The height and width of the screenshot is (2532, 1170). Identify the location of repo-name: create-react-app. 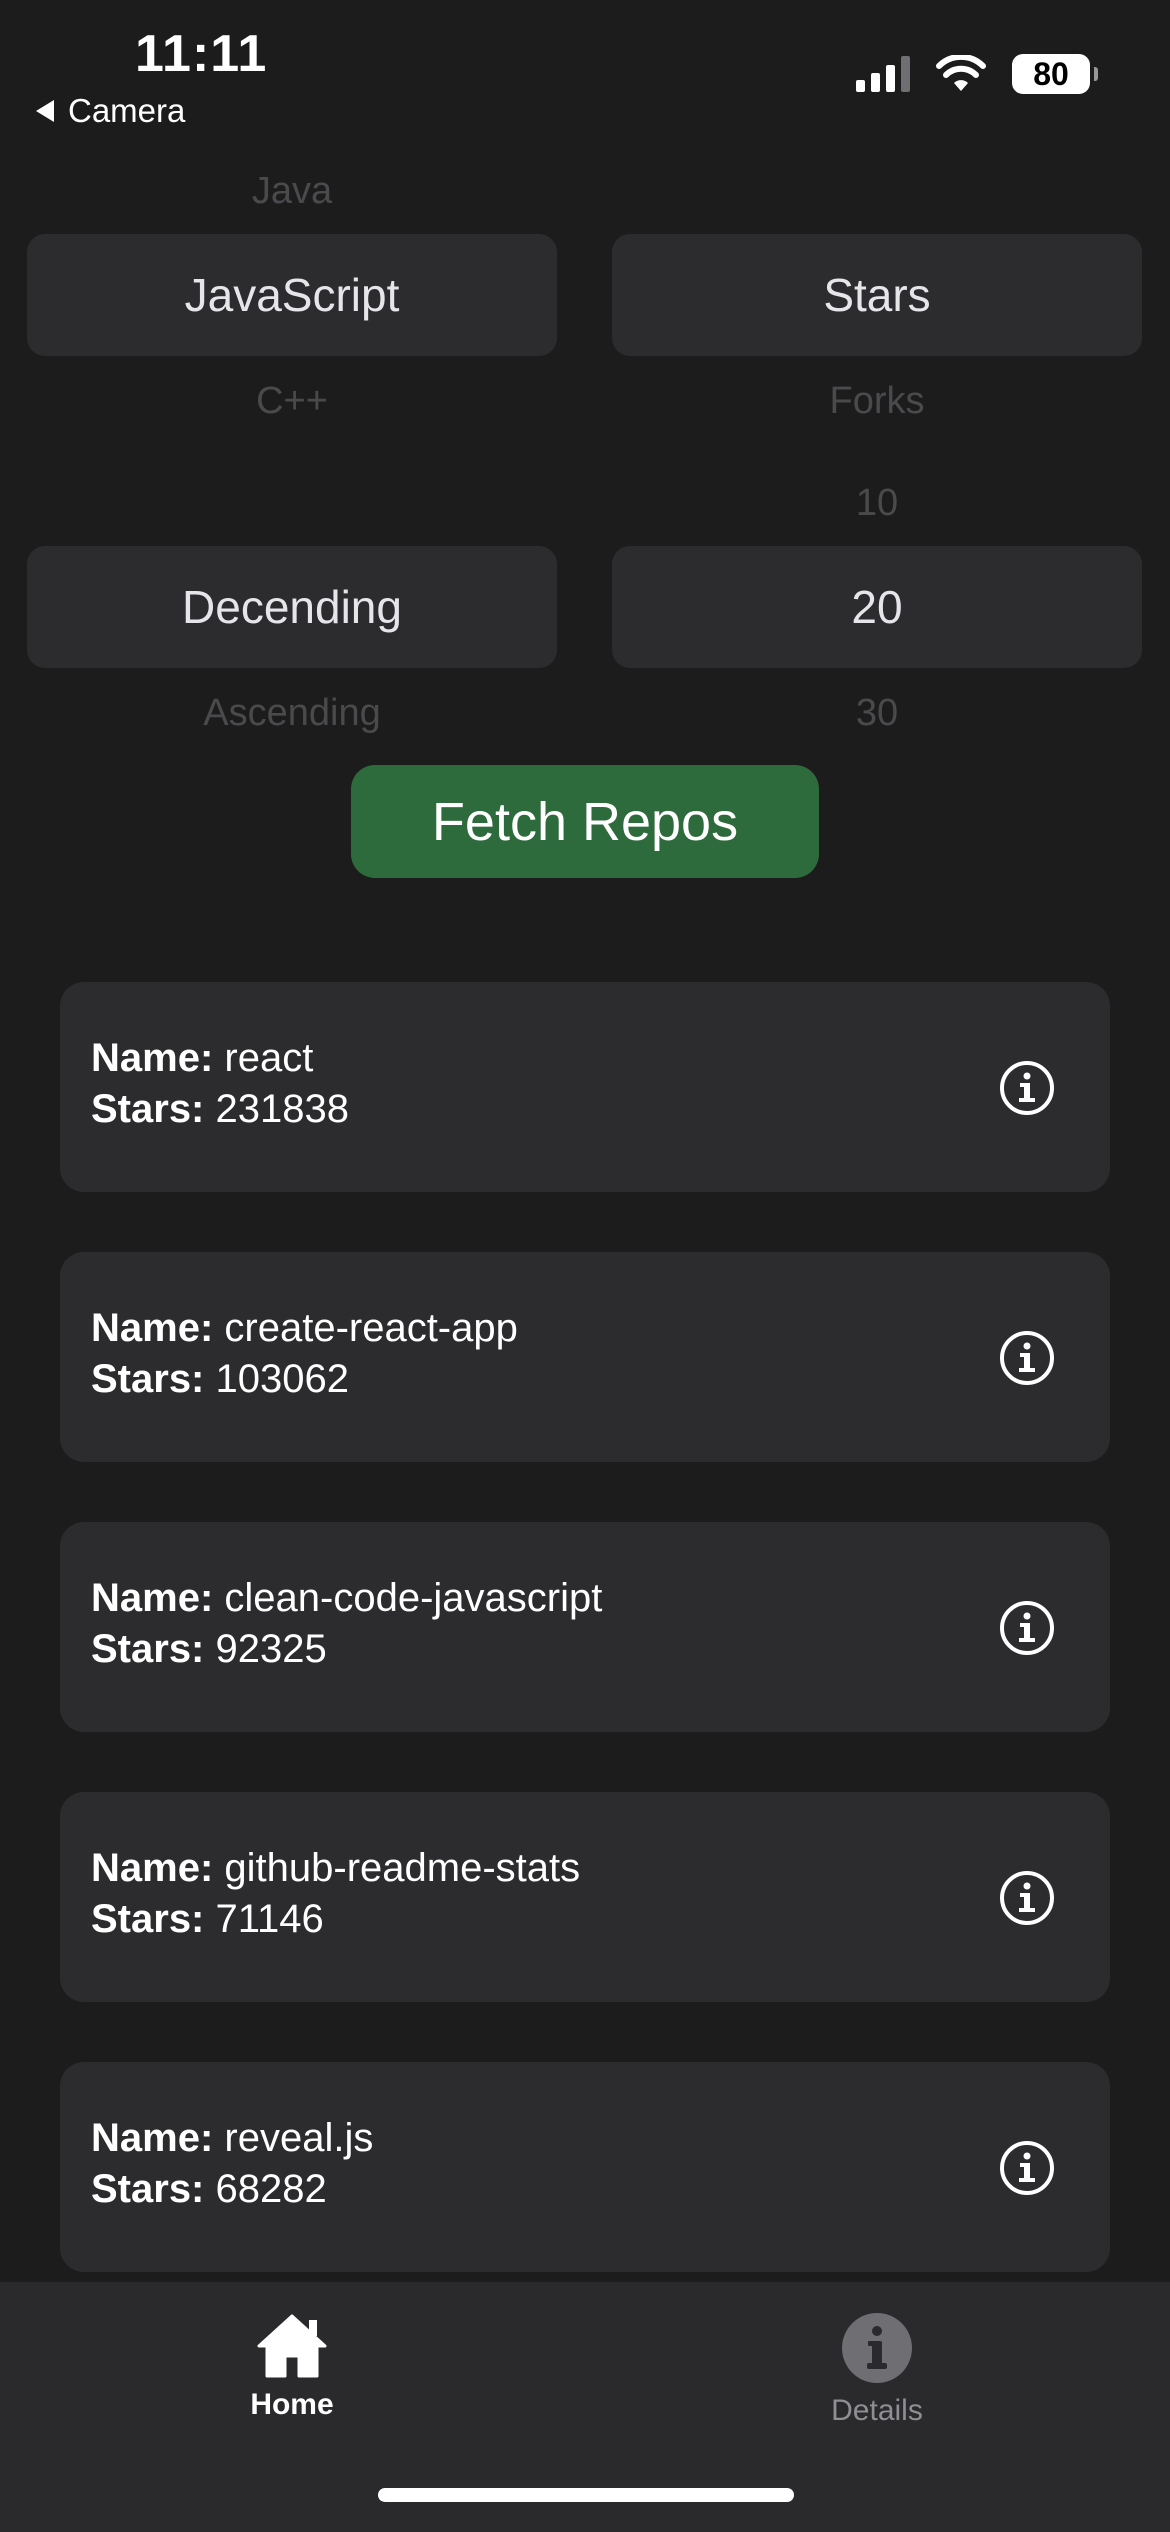
(371, 1328).